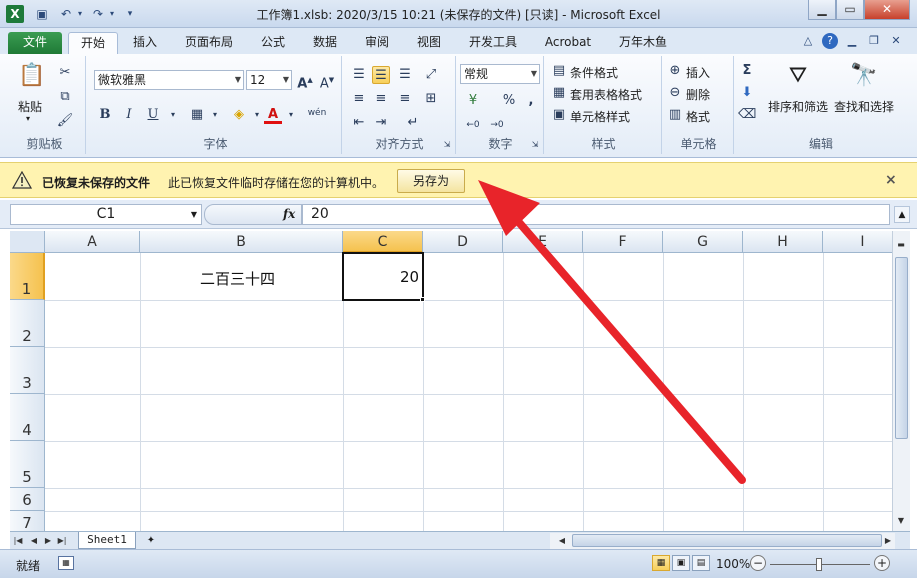 The width and height of the screenshot is (917, 578). Describe the element at coordinates (703, 242) in the screenshot. I see `column-header-g: G` at that location.